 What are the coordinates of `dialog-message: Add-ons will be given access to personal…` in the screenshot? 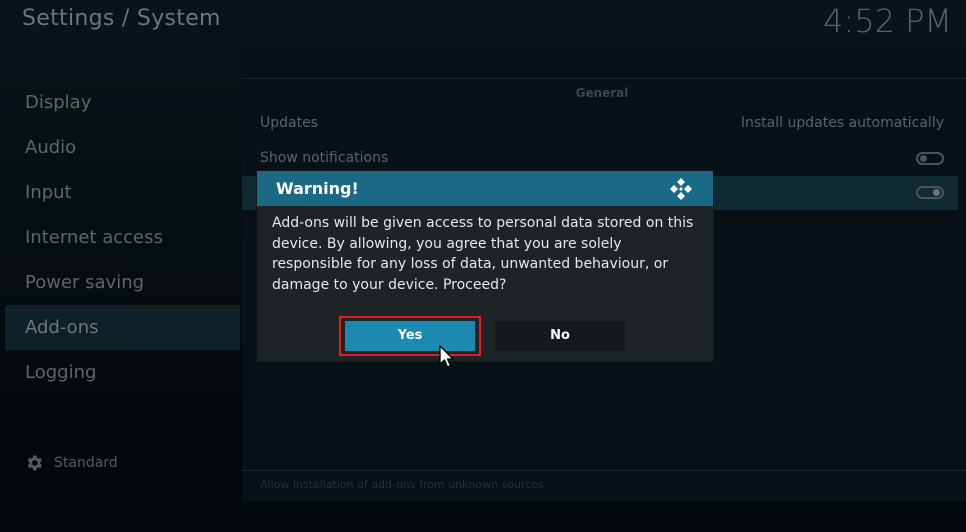 It's located at (483, 254).